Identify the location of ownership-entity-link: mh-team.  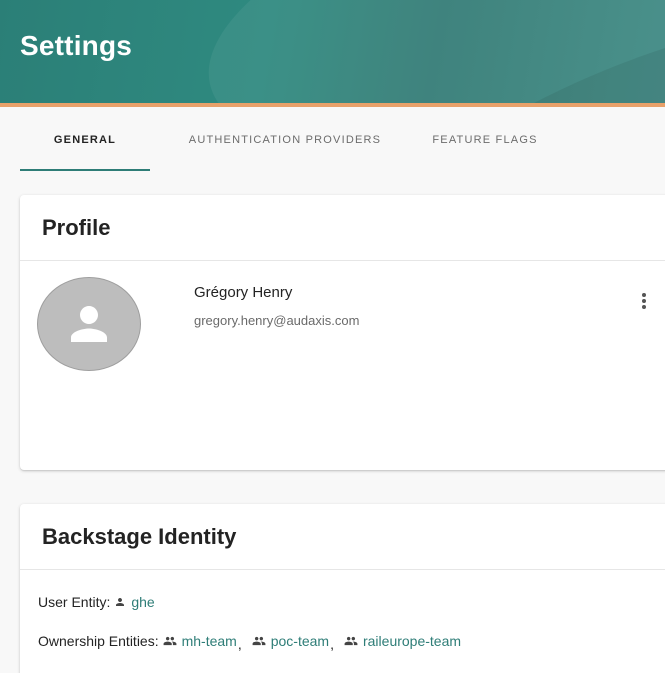
(209, 641).